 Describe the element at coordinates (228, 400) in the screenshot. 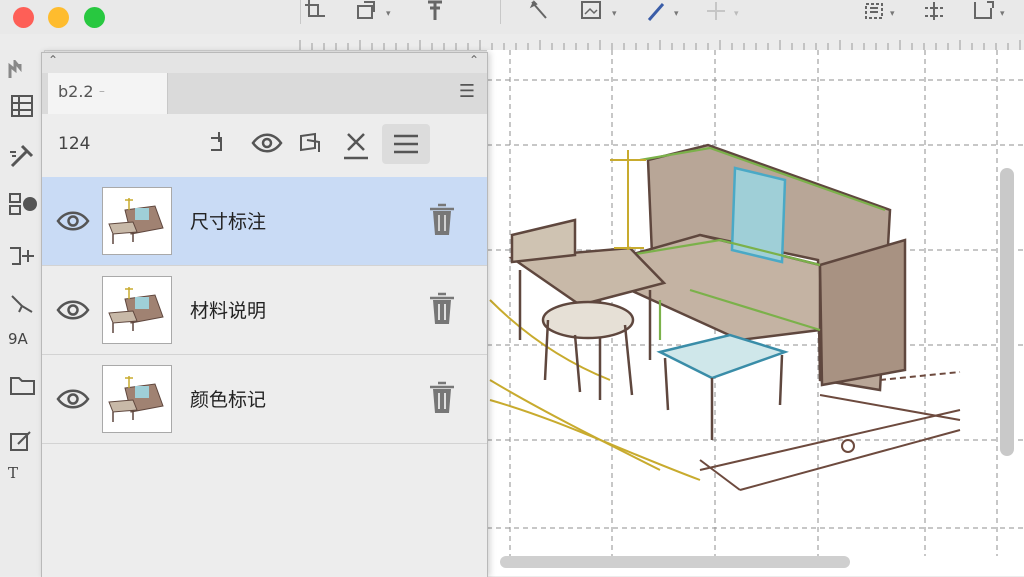

I see `layer-name: 颜色标记` at that location.